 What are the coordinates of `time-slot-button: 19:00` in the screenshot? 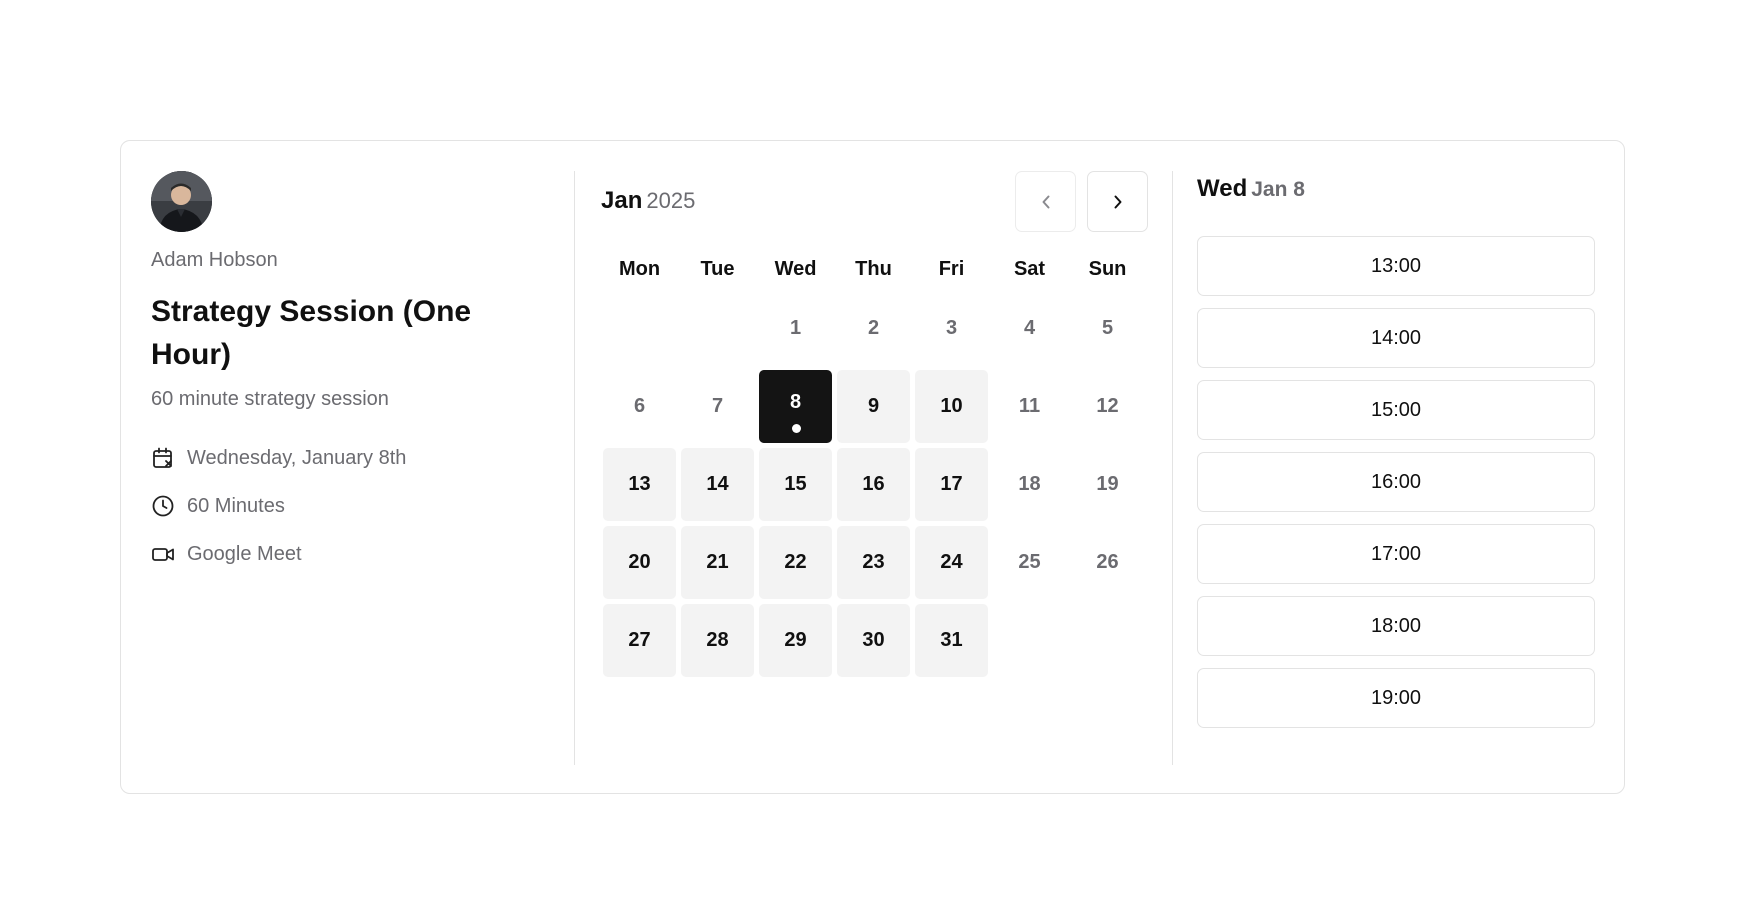 It's located at (1396, 698).